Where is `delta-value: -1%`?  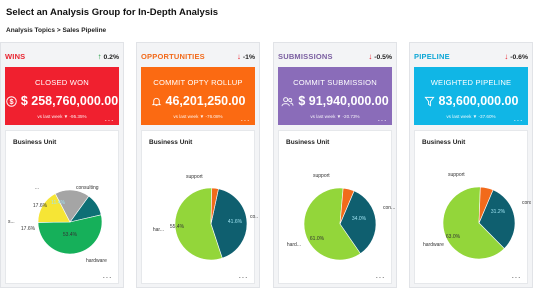
delta-value: -1% is located at coordinates (248, 57).